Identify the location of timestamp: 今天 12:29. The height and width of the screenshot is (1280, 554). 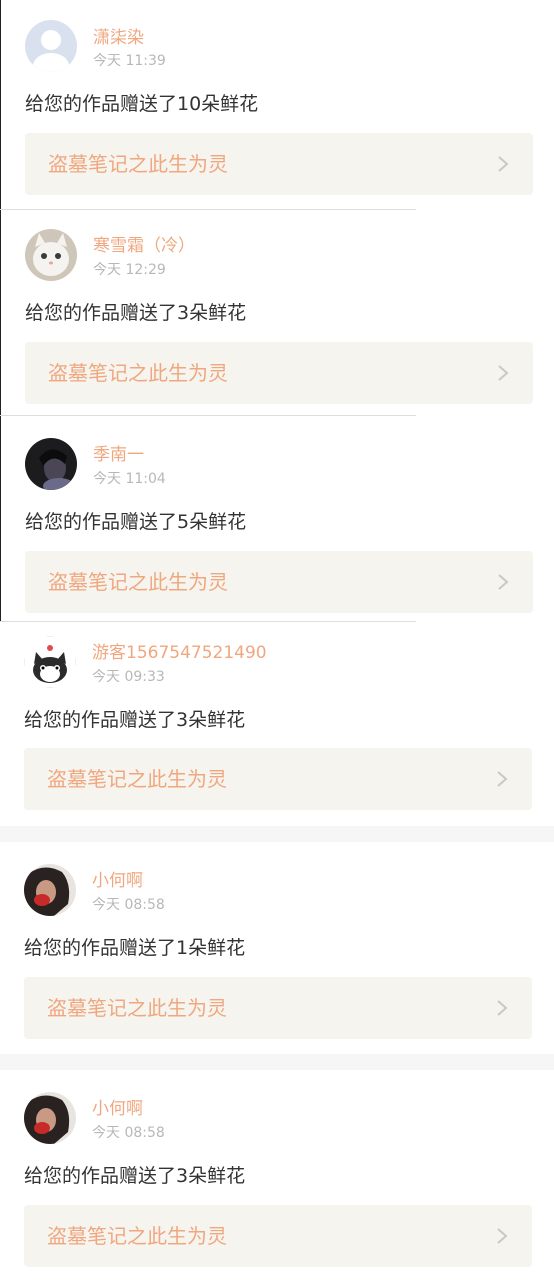
(129, 270).